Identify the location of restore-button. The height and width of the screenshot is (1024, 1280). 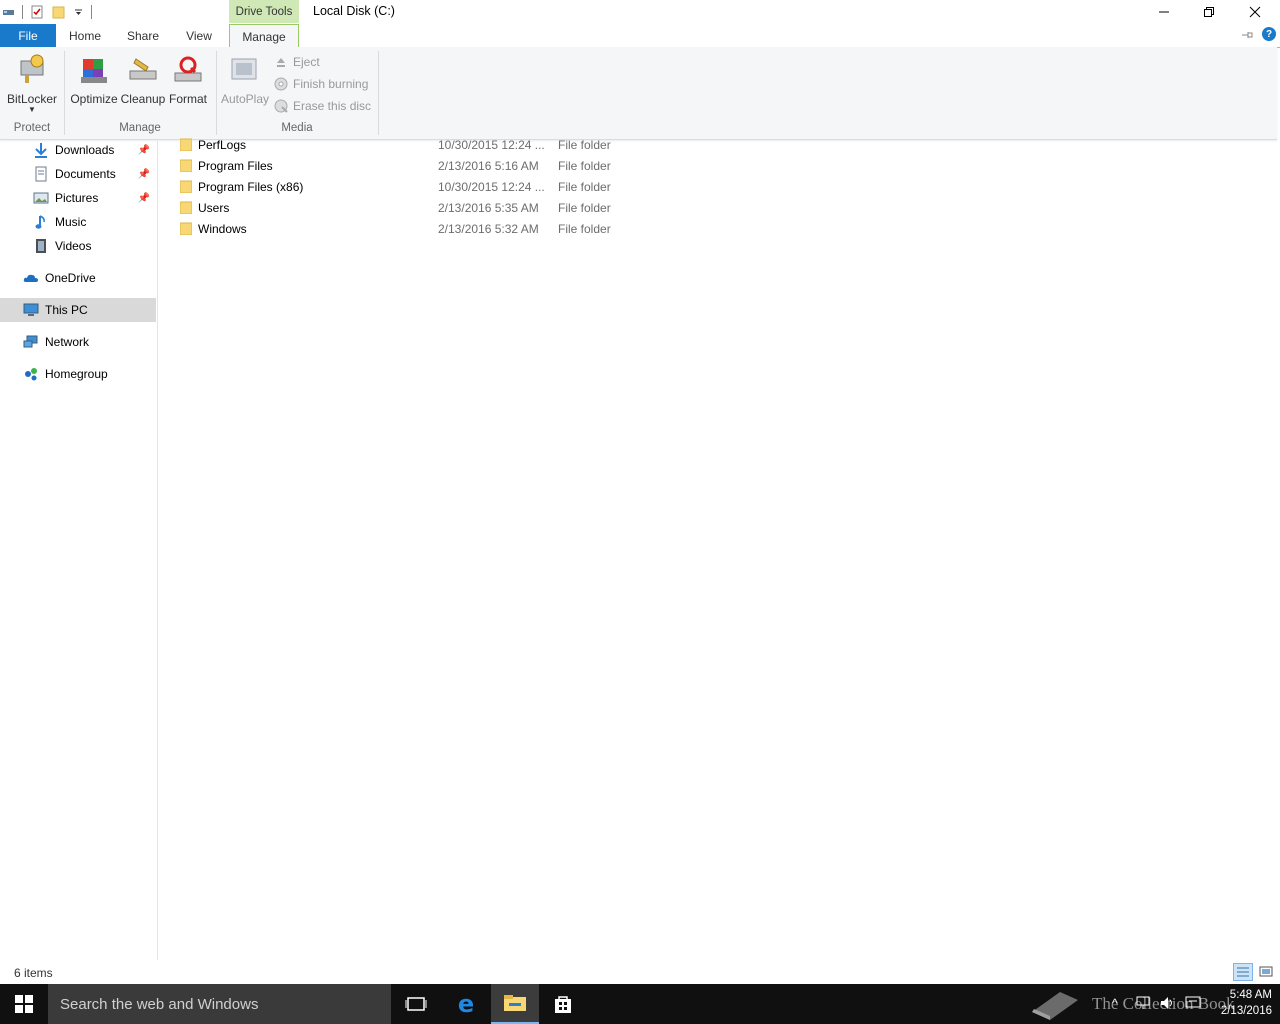
(1208, 12).